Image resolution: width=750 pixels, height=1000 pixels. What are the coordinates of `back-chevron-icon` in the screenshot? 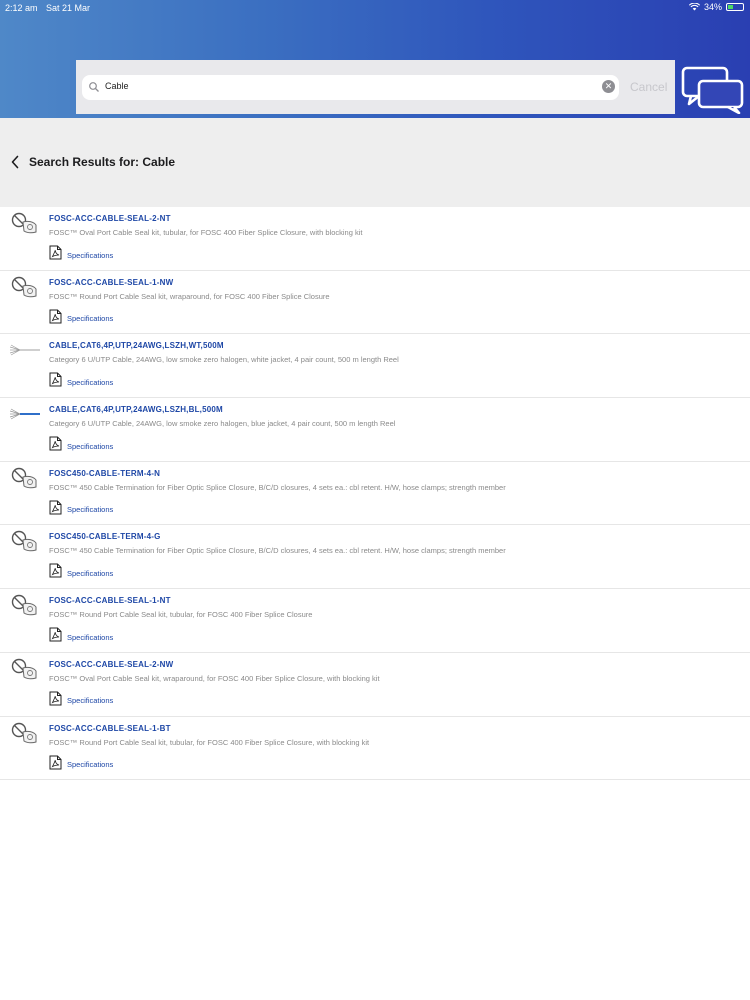 It's located at (15, 162).